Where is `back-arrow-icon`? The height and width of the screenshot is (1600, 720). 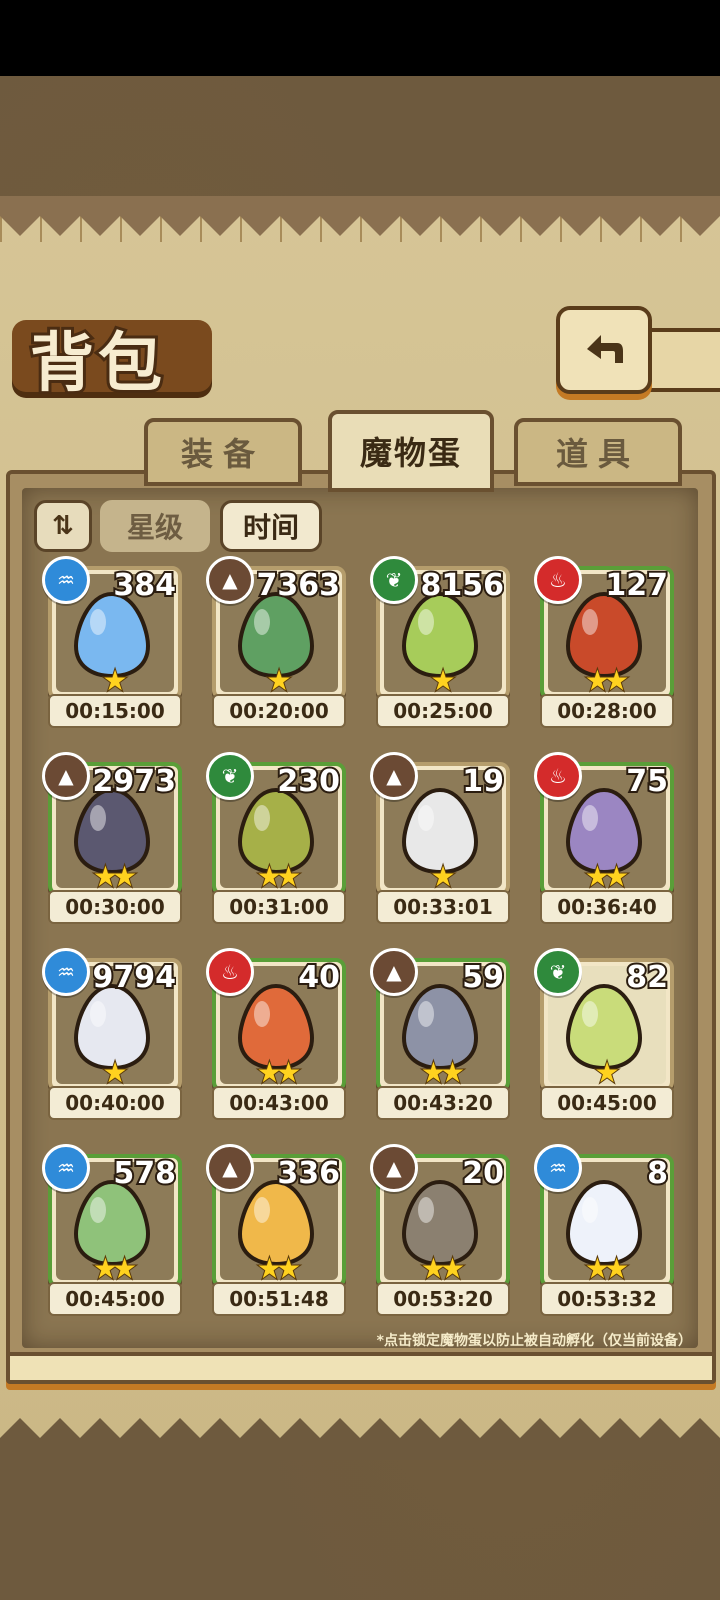 back-arrow-icon is located at coordinates (605, 349).